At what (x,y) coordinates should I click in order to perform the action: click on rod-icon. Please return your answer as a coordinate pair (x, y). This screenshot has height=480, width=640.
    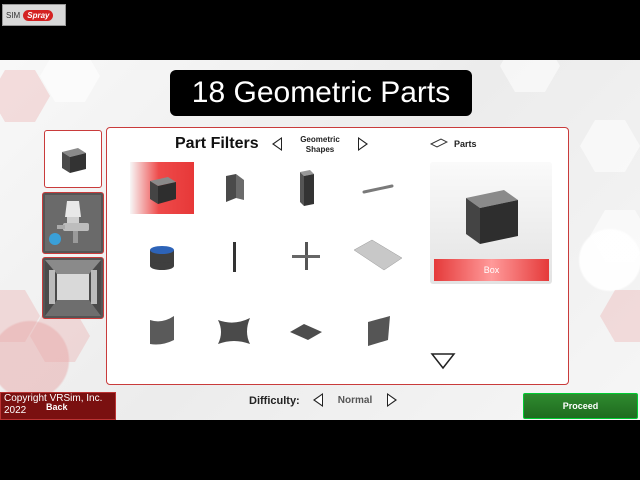
    Looking at the image, I should click on (378, 189).